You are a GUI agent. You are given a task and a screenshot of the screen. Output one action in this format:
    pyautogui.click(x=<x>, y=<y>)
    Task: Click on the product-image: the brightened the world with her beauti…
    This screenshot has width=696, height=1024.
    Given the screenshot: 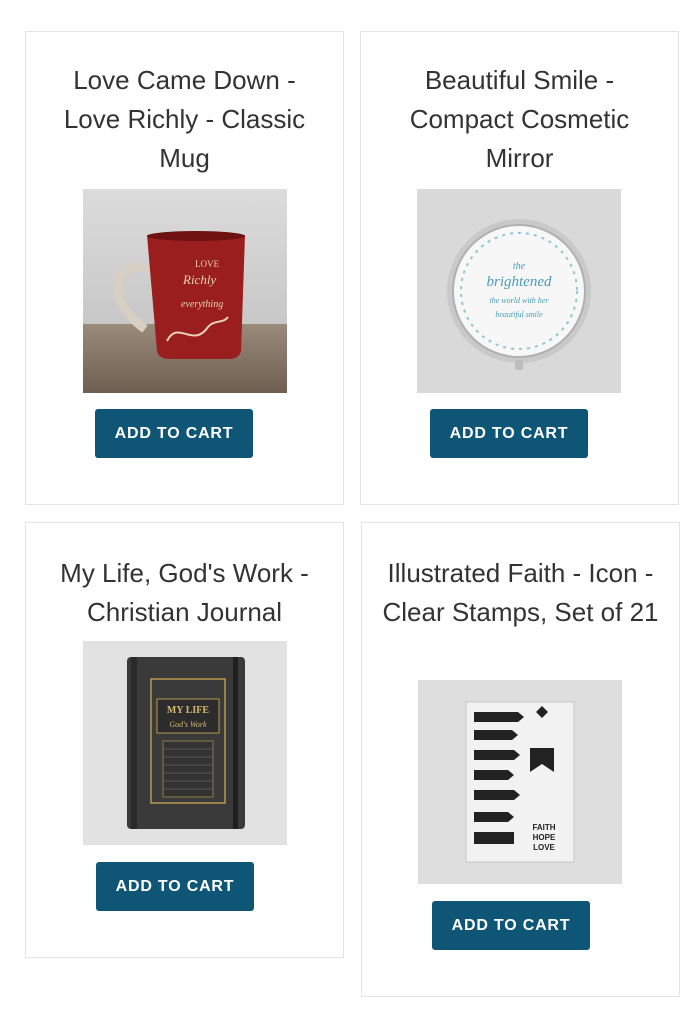 What is the action you would take?
    pyautogui.click(x=519, y=291)
    